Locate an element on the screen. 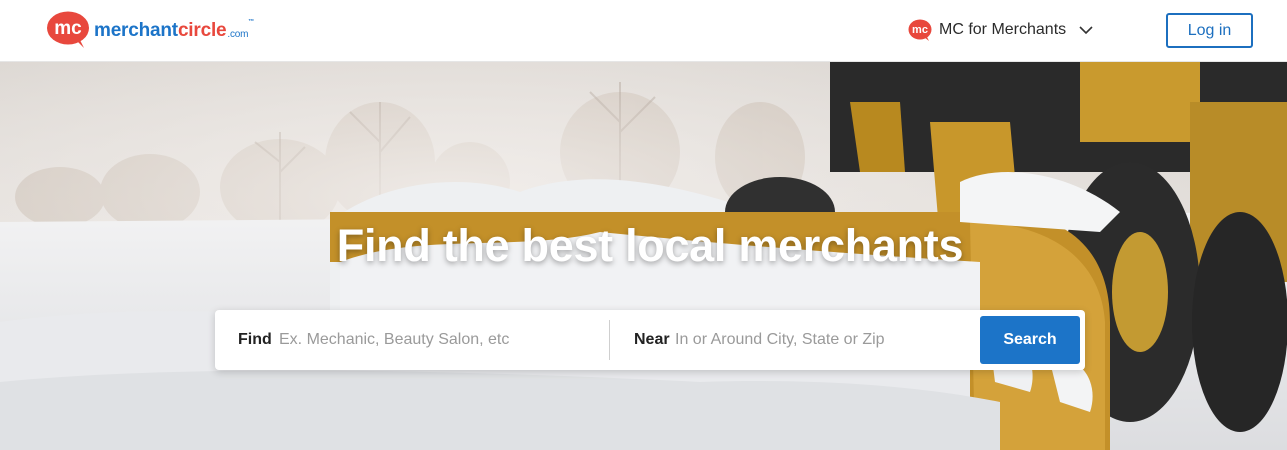 The width and height of the screenshot is (1287, 450). chevron-down-icon is located at coordinates (1086, 30).